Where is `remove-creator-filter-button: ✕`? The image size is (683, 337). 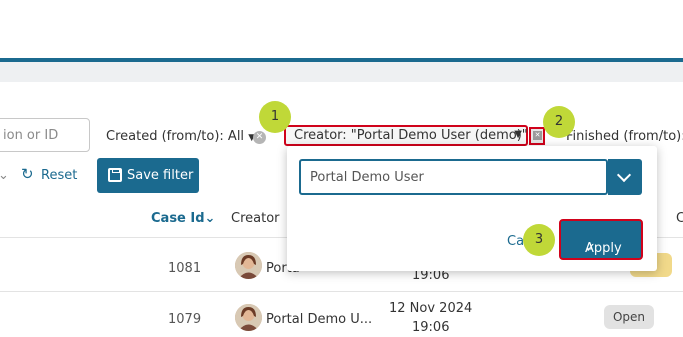 remove-creator-filter-button: ✕ is located at coordinates (537, 136).